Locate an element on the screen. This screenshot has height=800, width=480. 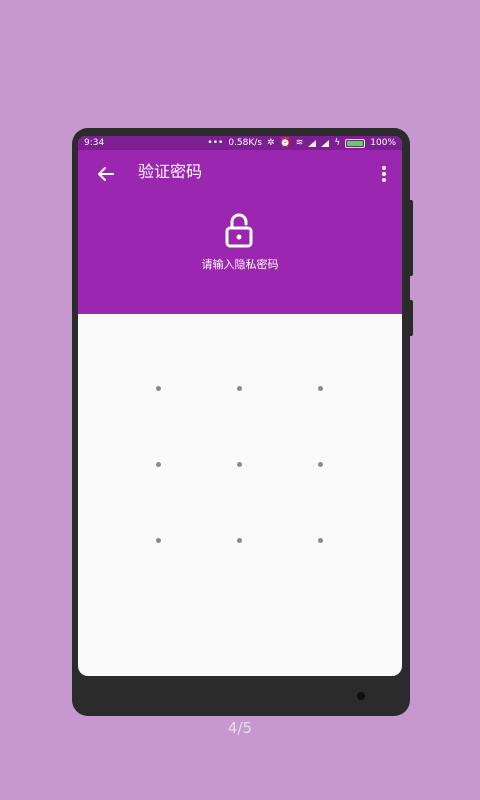
more-vertical-icon is located at coordinates (384, 174).